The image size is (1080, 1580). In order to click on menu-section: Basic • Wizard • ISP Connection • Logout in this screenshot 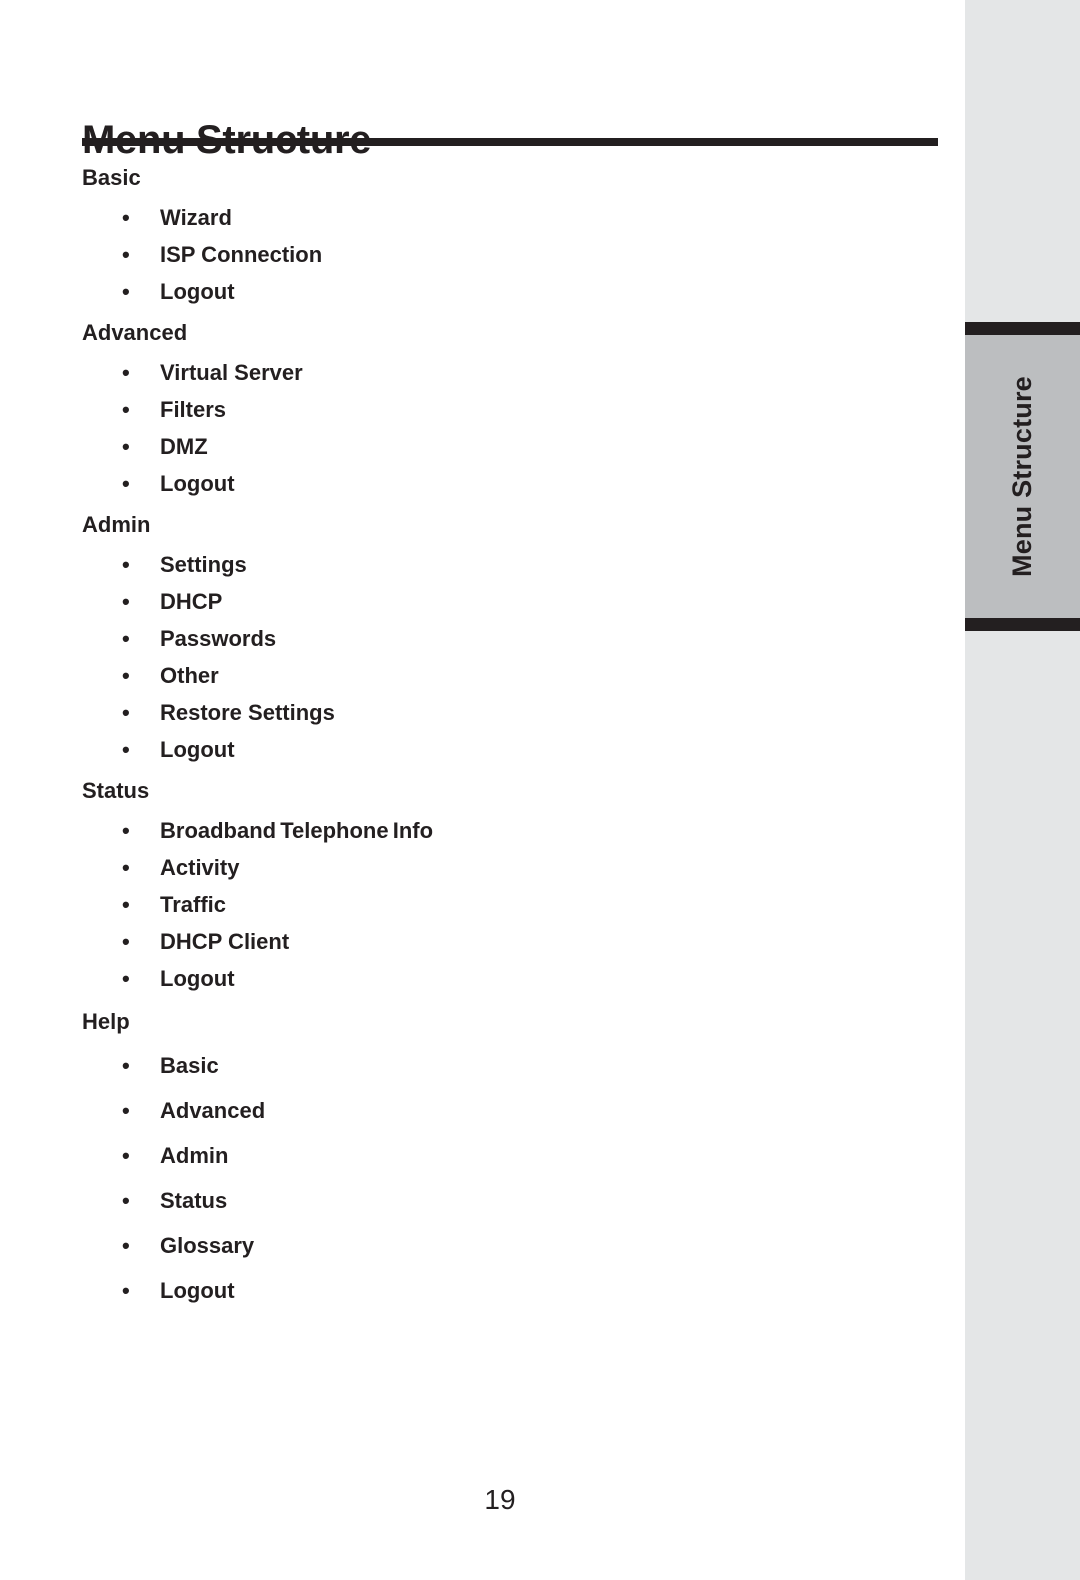, I will do `click(512, 236)`.